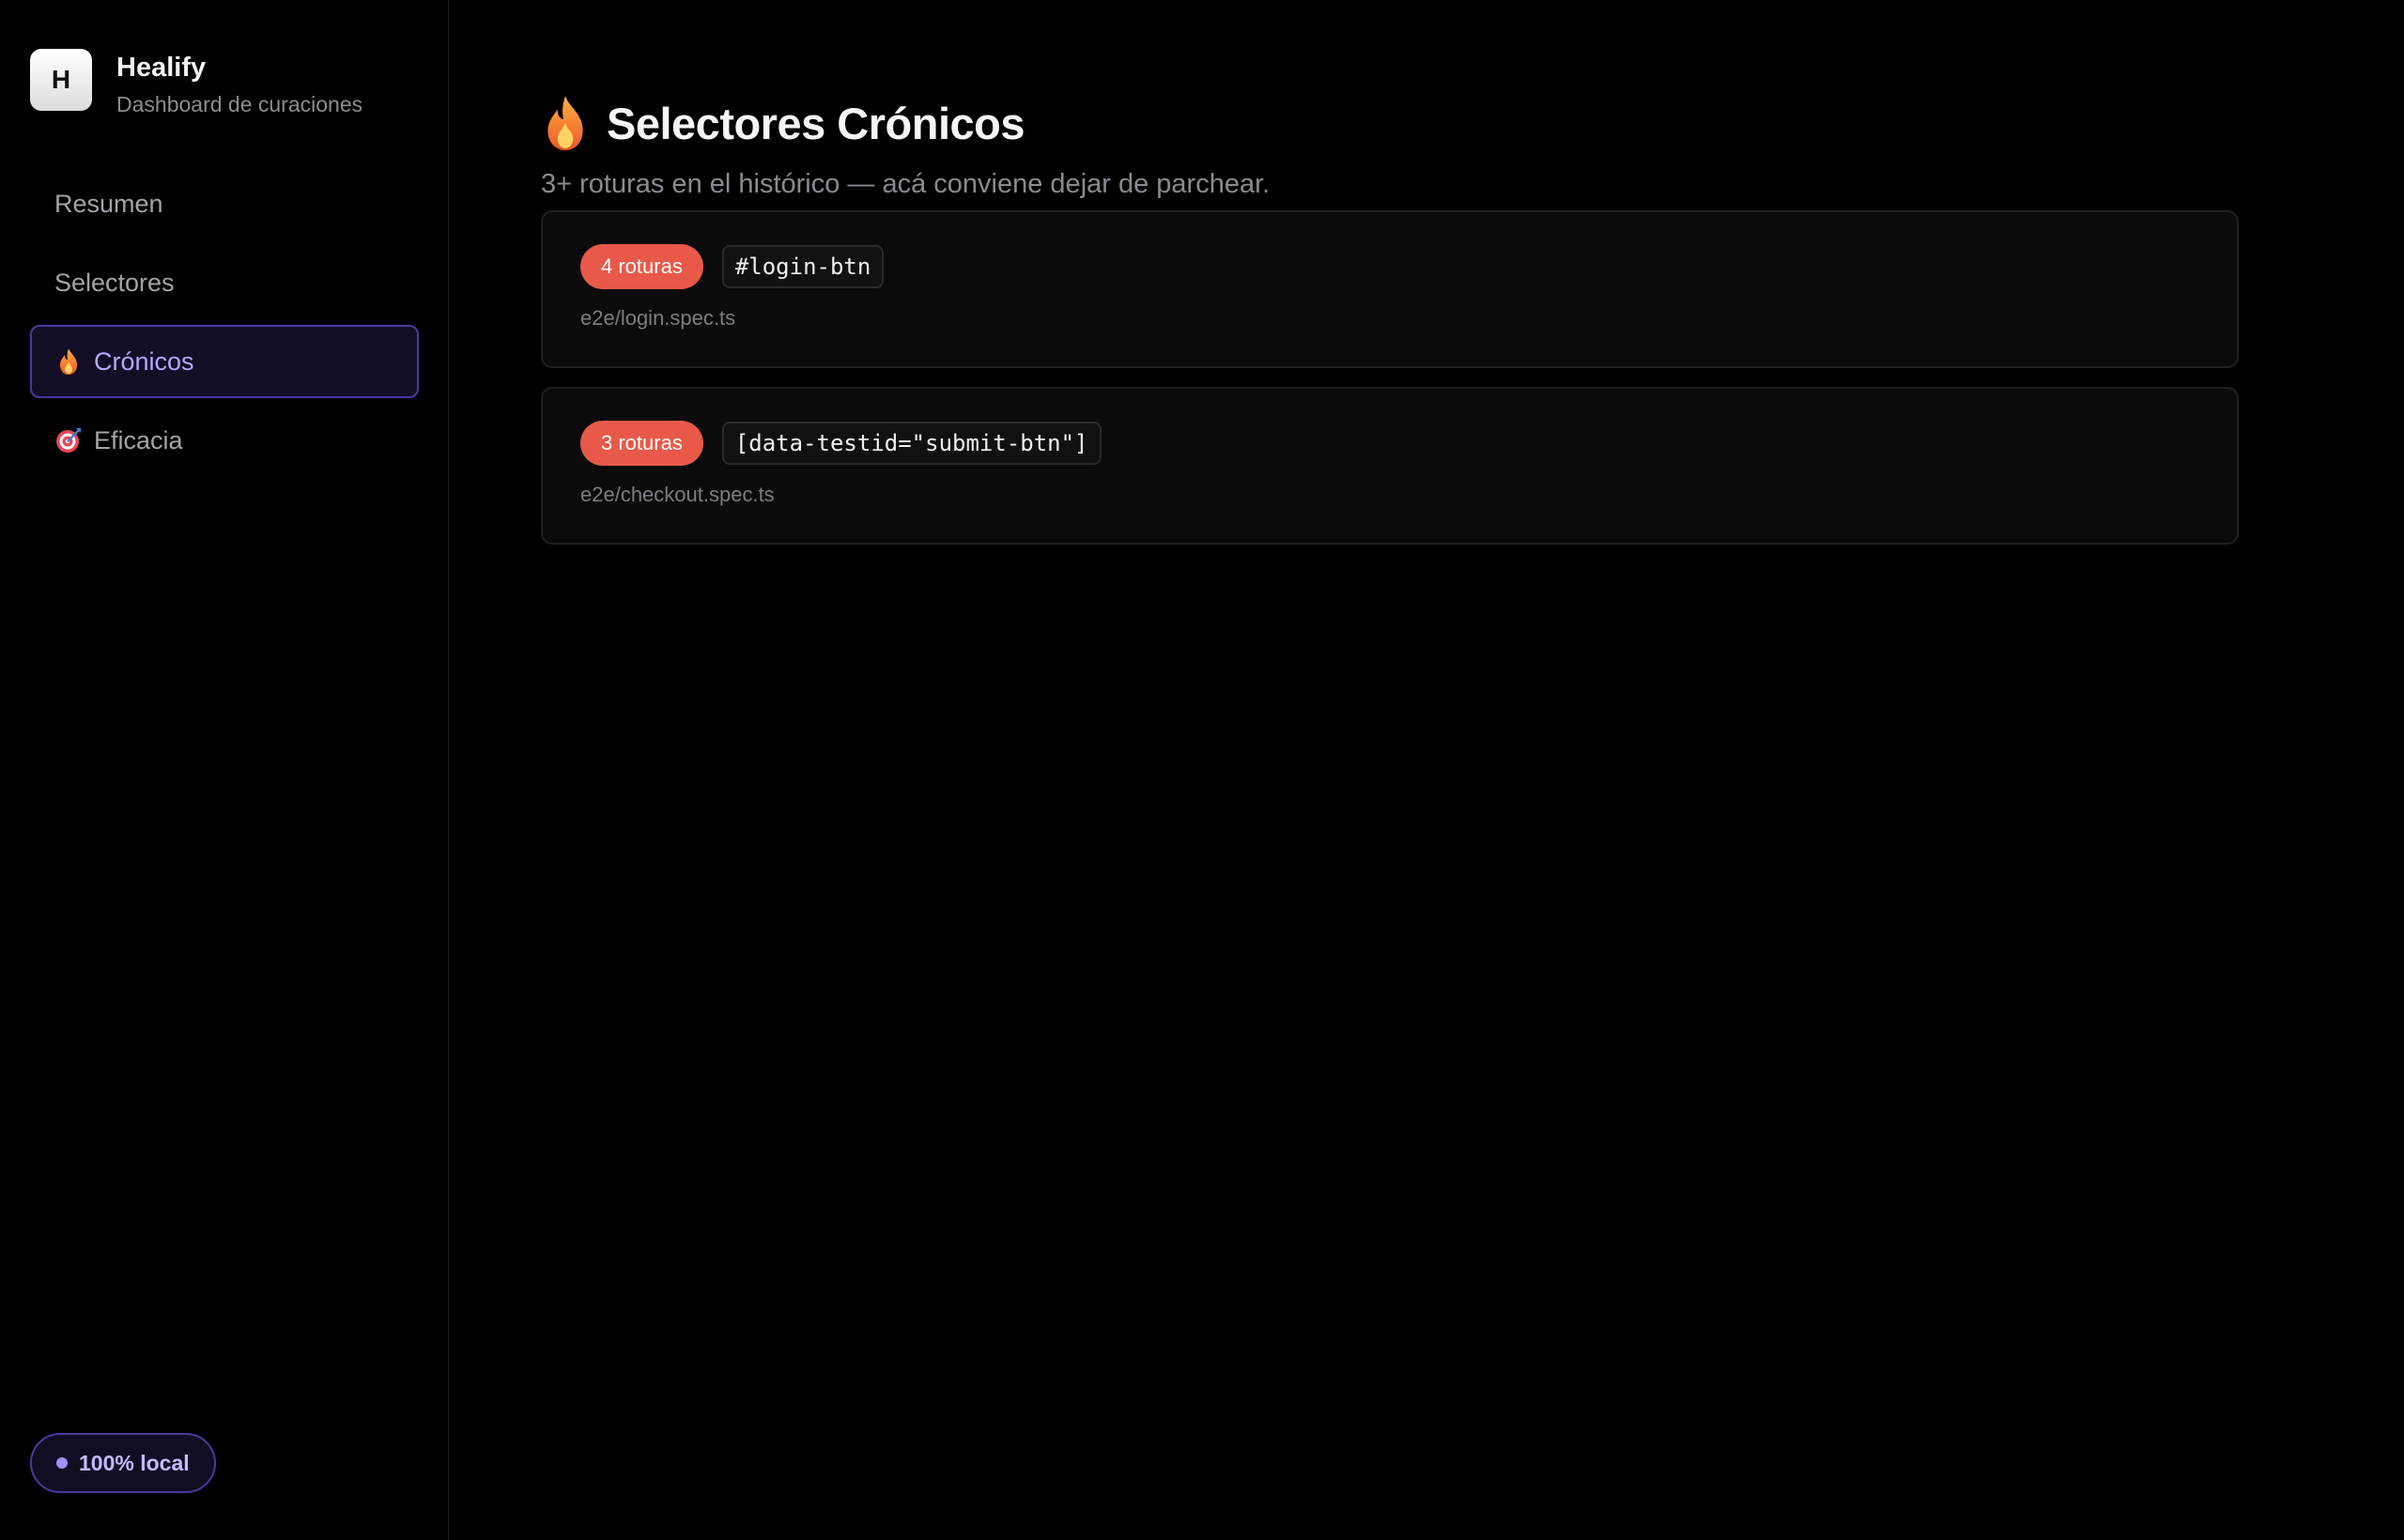  I want to click on breakage-count-badge: 3 roturas, so click(641, 443).